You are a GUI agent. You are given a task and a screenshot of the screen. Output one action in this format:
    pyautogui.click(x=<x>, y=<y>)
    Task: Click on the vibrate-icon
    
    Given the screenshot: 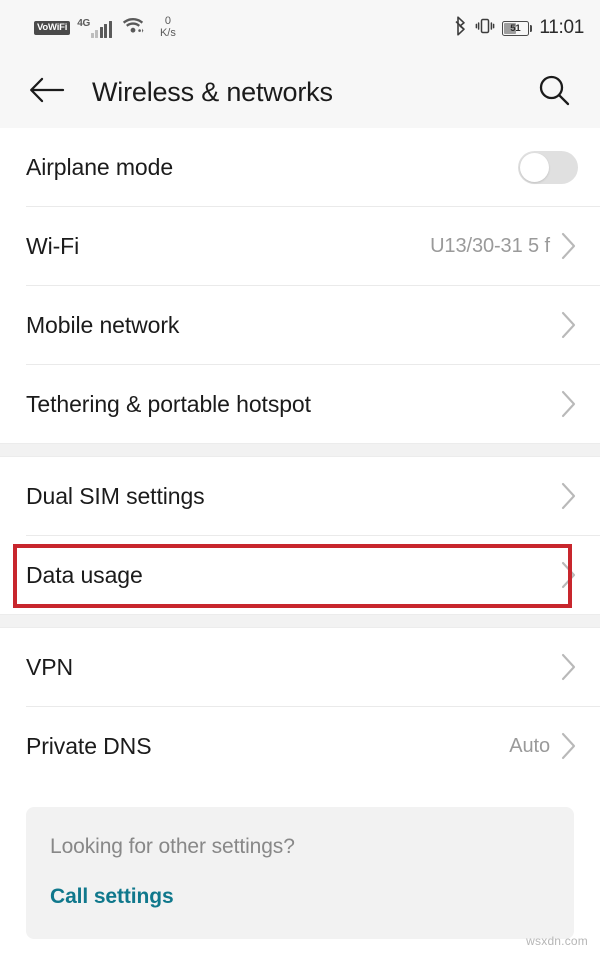 What is the action you would take?
    pyautogui.click(x=485, y=28)
    